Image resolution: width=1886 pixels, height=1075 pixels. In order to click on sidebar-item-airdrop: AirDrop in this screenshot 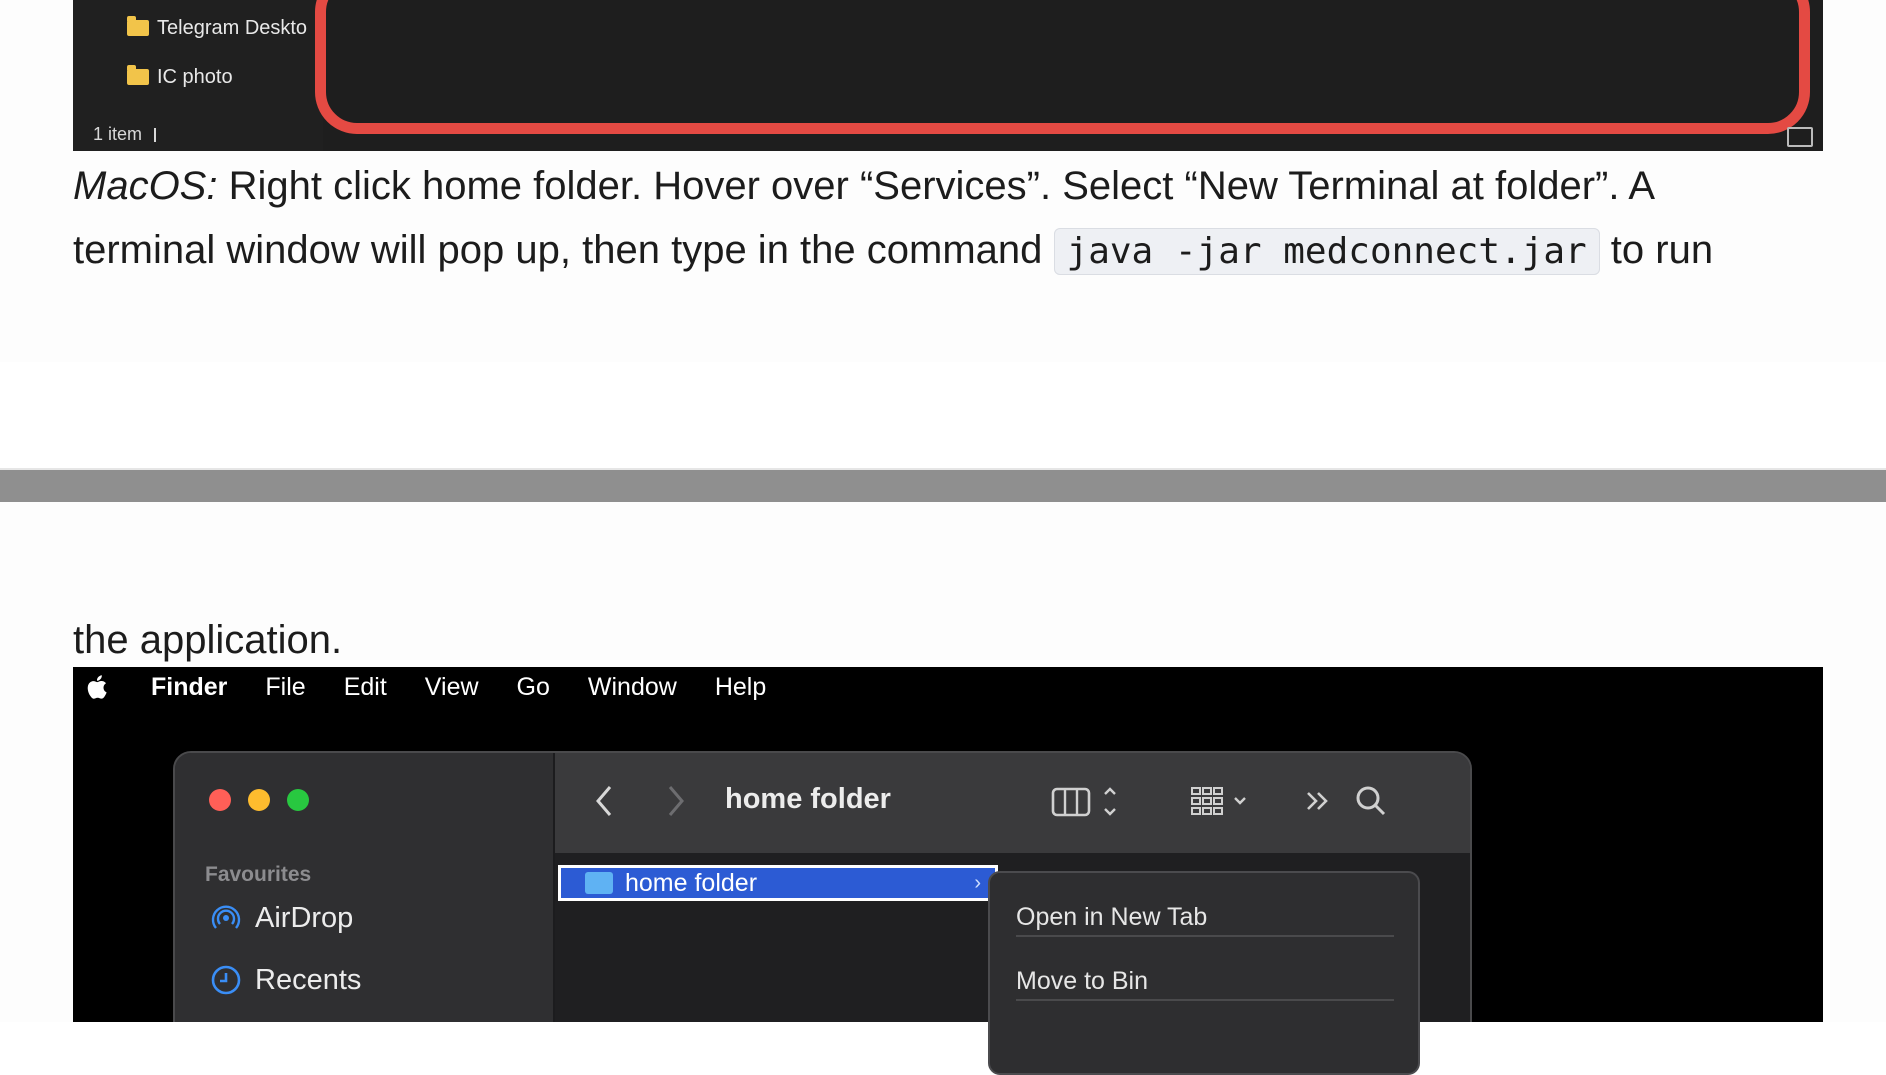, I will do `click(281, 918)`.